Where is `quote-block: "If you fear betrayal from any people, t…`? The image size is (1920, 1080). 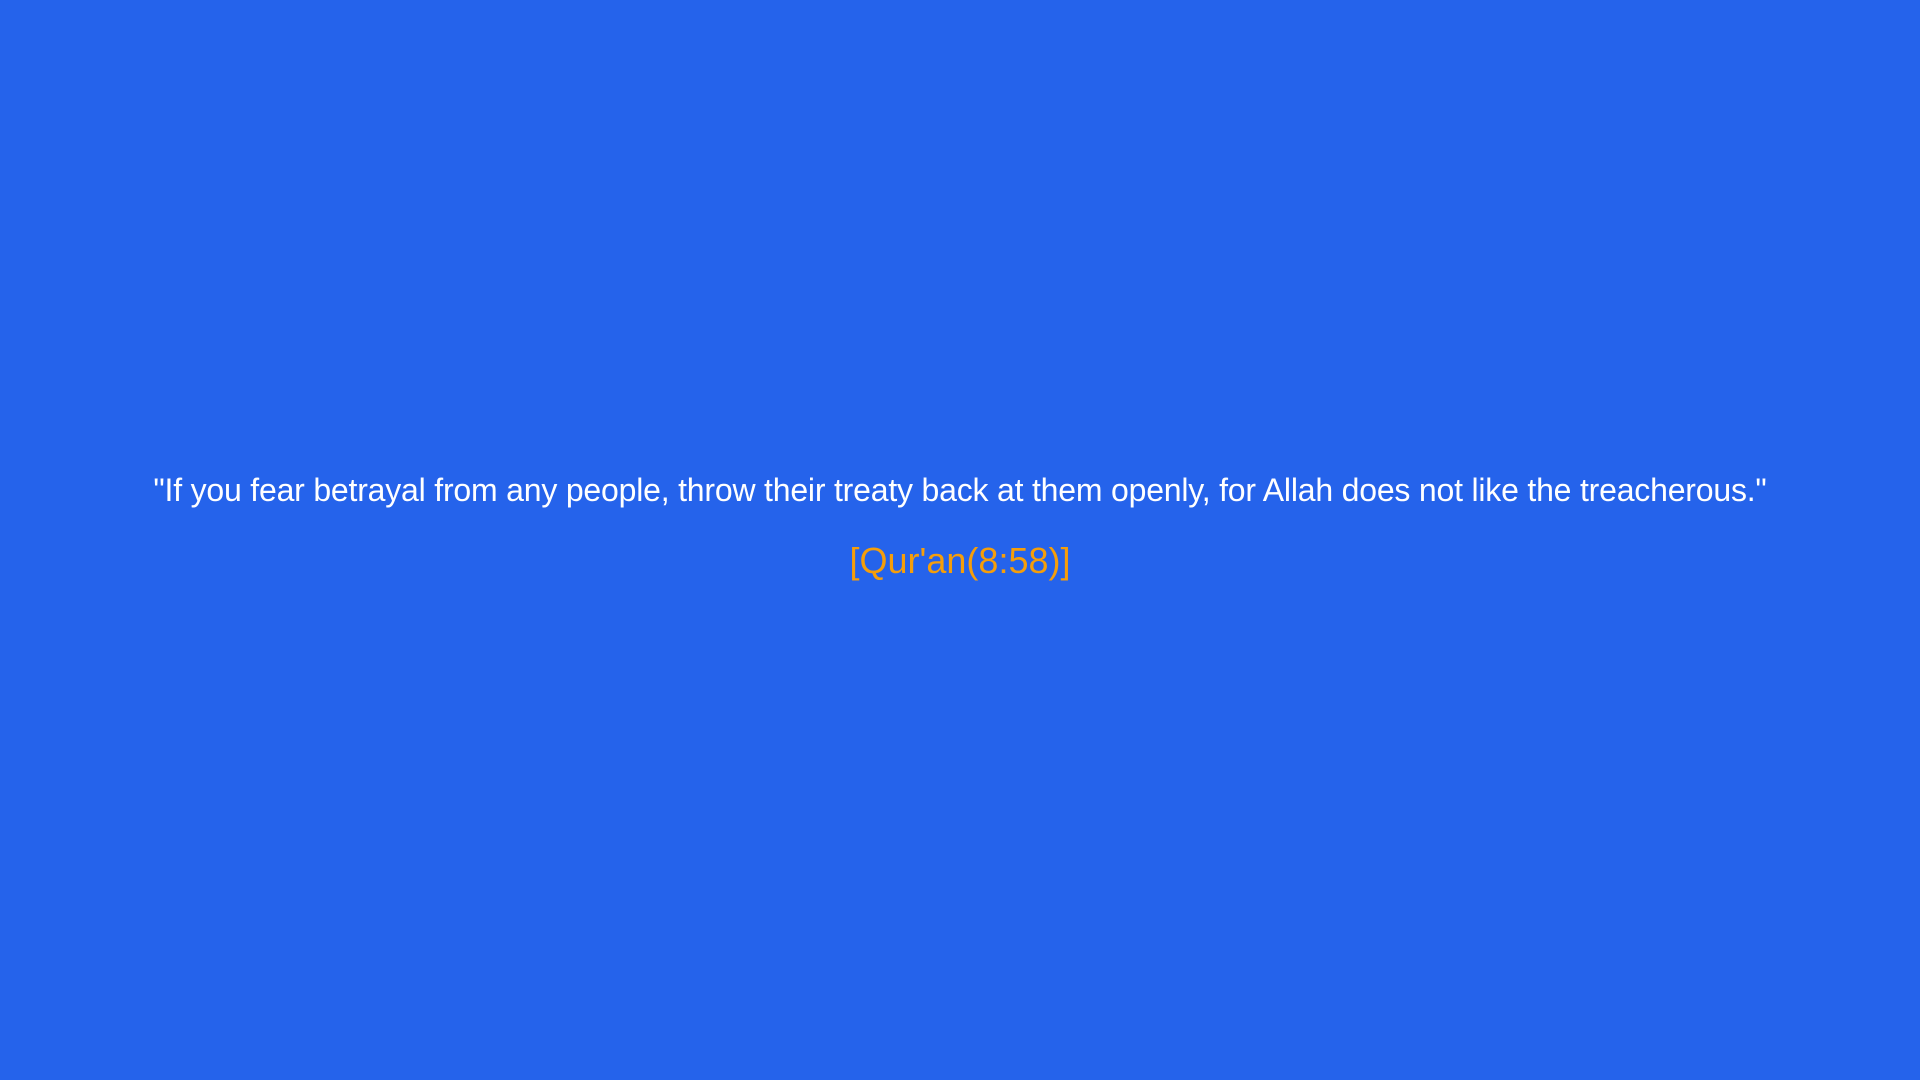
quote-block: "If you fear betrayal from any people, t… is located at coordinates (960, 525).